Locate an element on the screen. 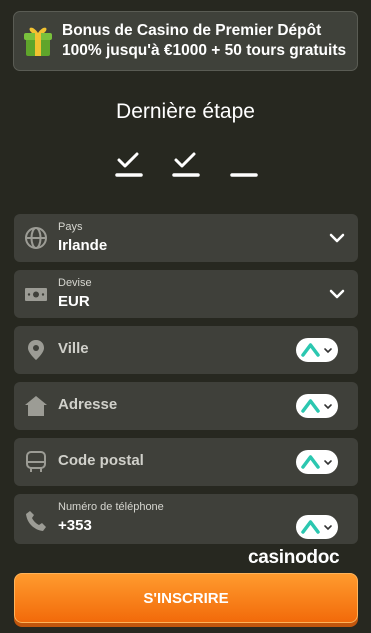 The image size is (371, 633). currency-select: Devise EUR is located at coordinates (186, 294).